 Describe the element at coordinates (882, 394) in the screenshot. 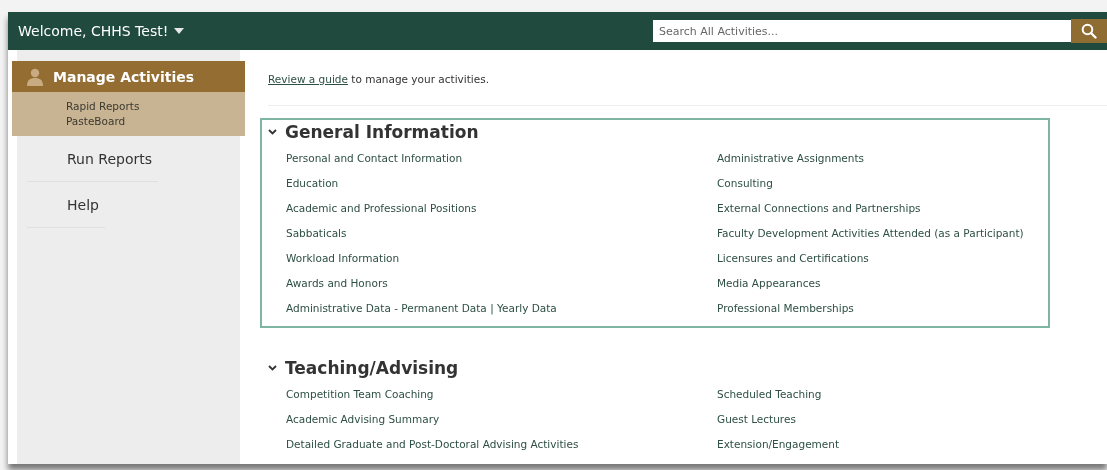

I see `activity-link: Scheduled Teaching` at that location.